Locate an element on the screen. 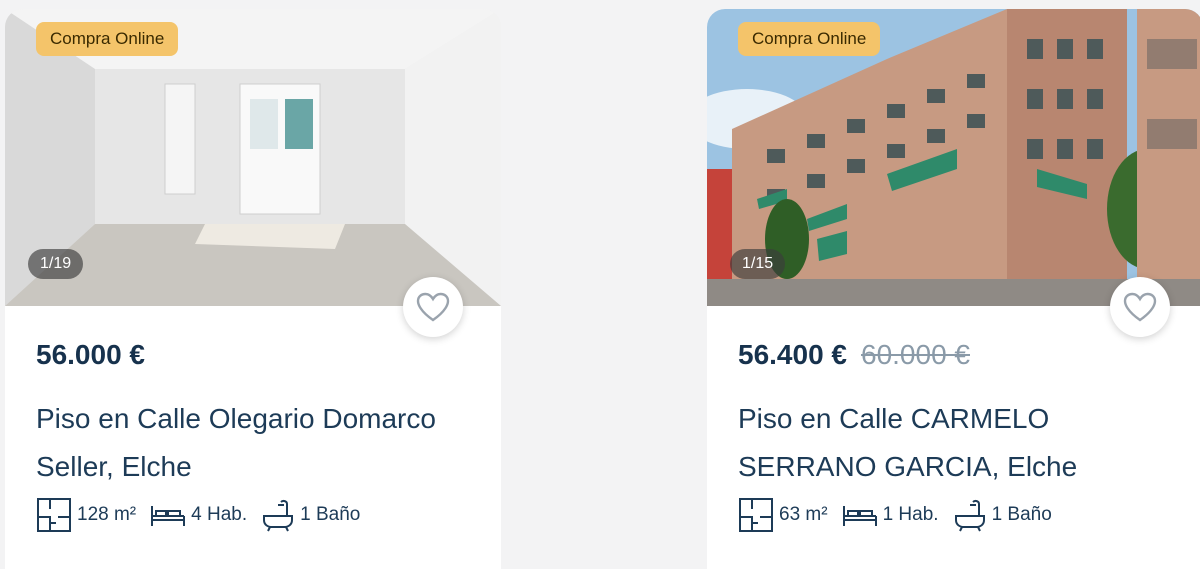 Image resolution: width=1200 pixels, height=569 pixels. price-row: 56.400 € 60.000 € is located at coordinates (854, 355).